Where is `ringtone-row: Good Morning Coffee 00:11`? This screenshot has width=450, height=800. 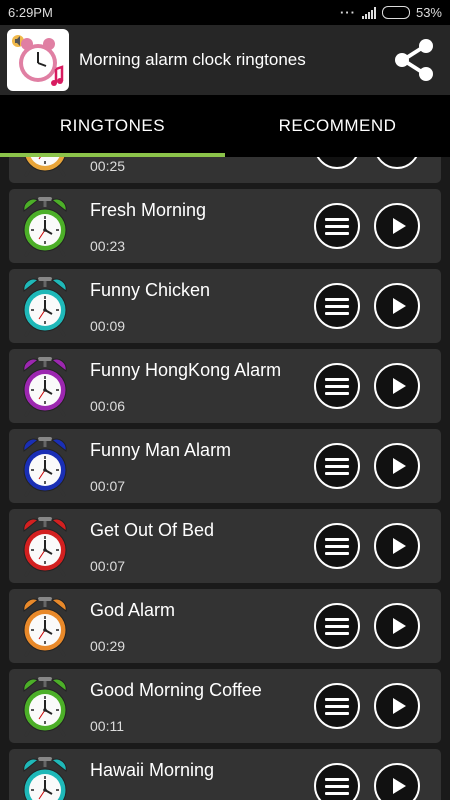
ringtone-row: Good Morning Coffee 00:11 is located at coordinates (225, 706).